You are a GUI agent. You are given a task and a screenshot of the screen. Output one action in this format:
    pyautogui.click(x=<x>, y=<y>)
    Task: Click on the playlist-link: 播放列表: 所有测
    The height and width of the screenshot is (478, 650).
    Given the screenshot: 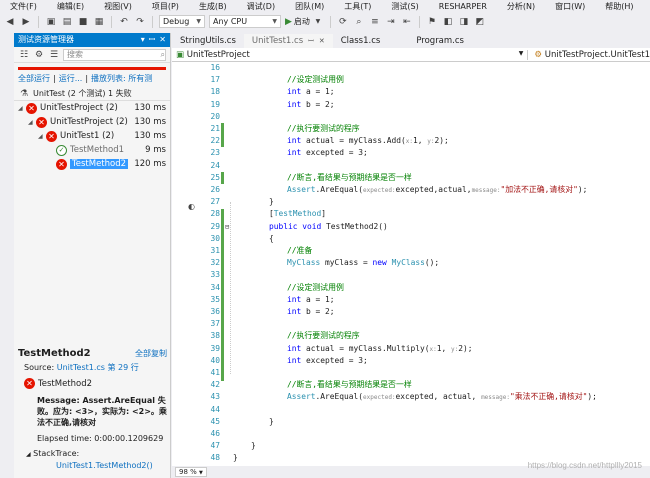 What is the action you would take?
    pyautogui.click(x=121, y=78)
    